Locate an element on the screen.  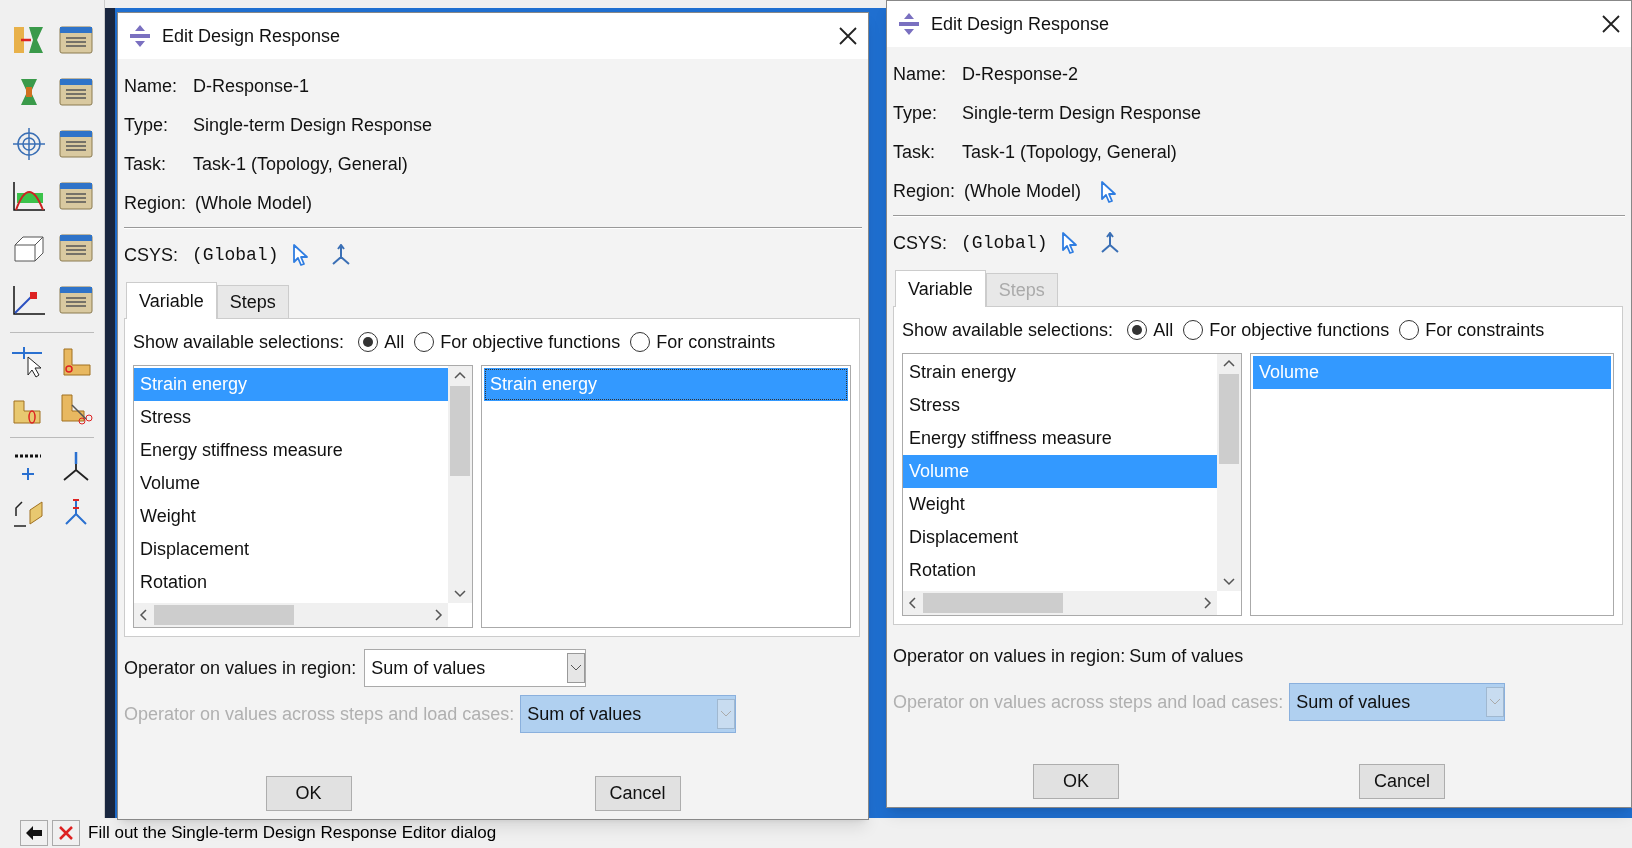
list-item: Strain energy is located at coordinates (1060, 372).